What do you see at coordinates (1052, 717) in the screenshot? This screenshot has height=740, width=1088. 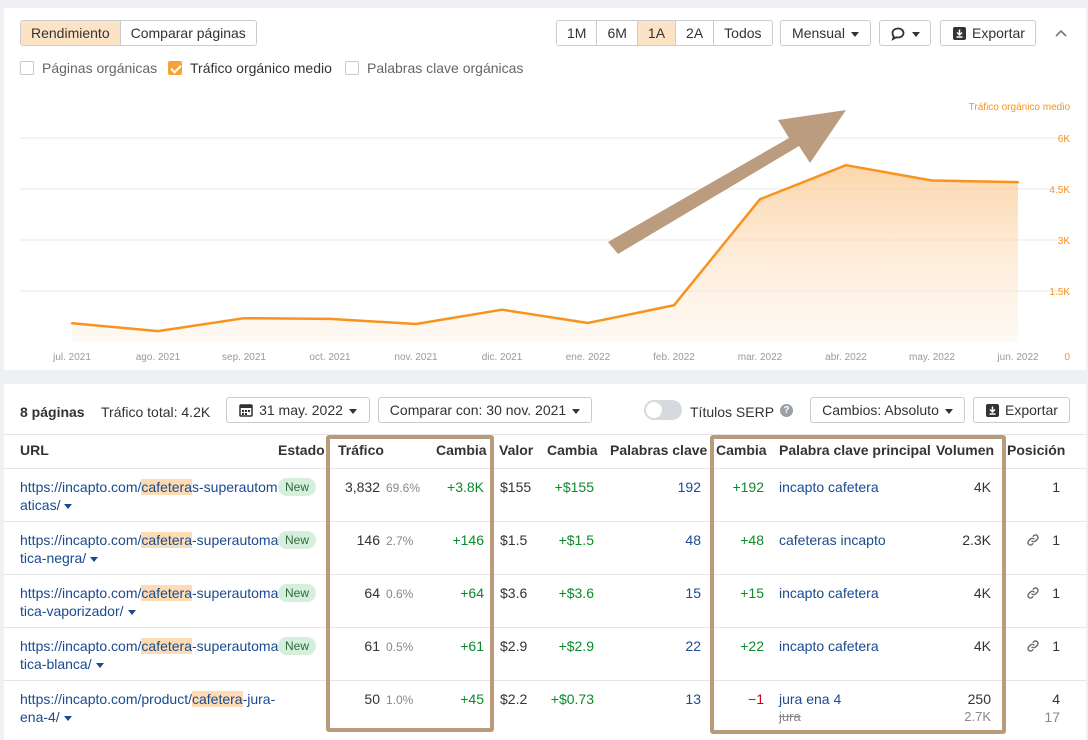 I see `secondary-position: 17` at bounding box center [1052, 717].